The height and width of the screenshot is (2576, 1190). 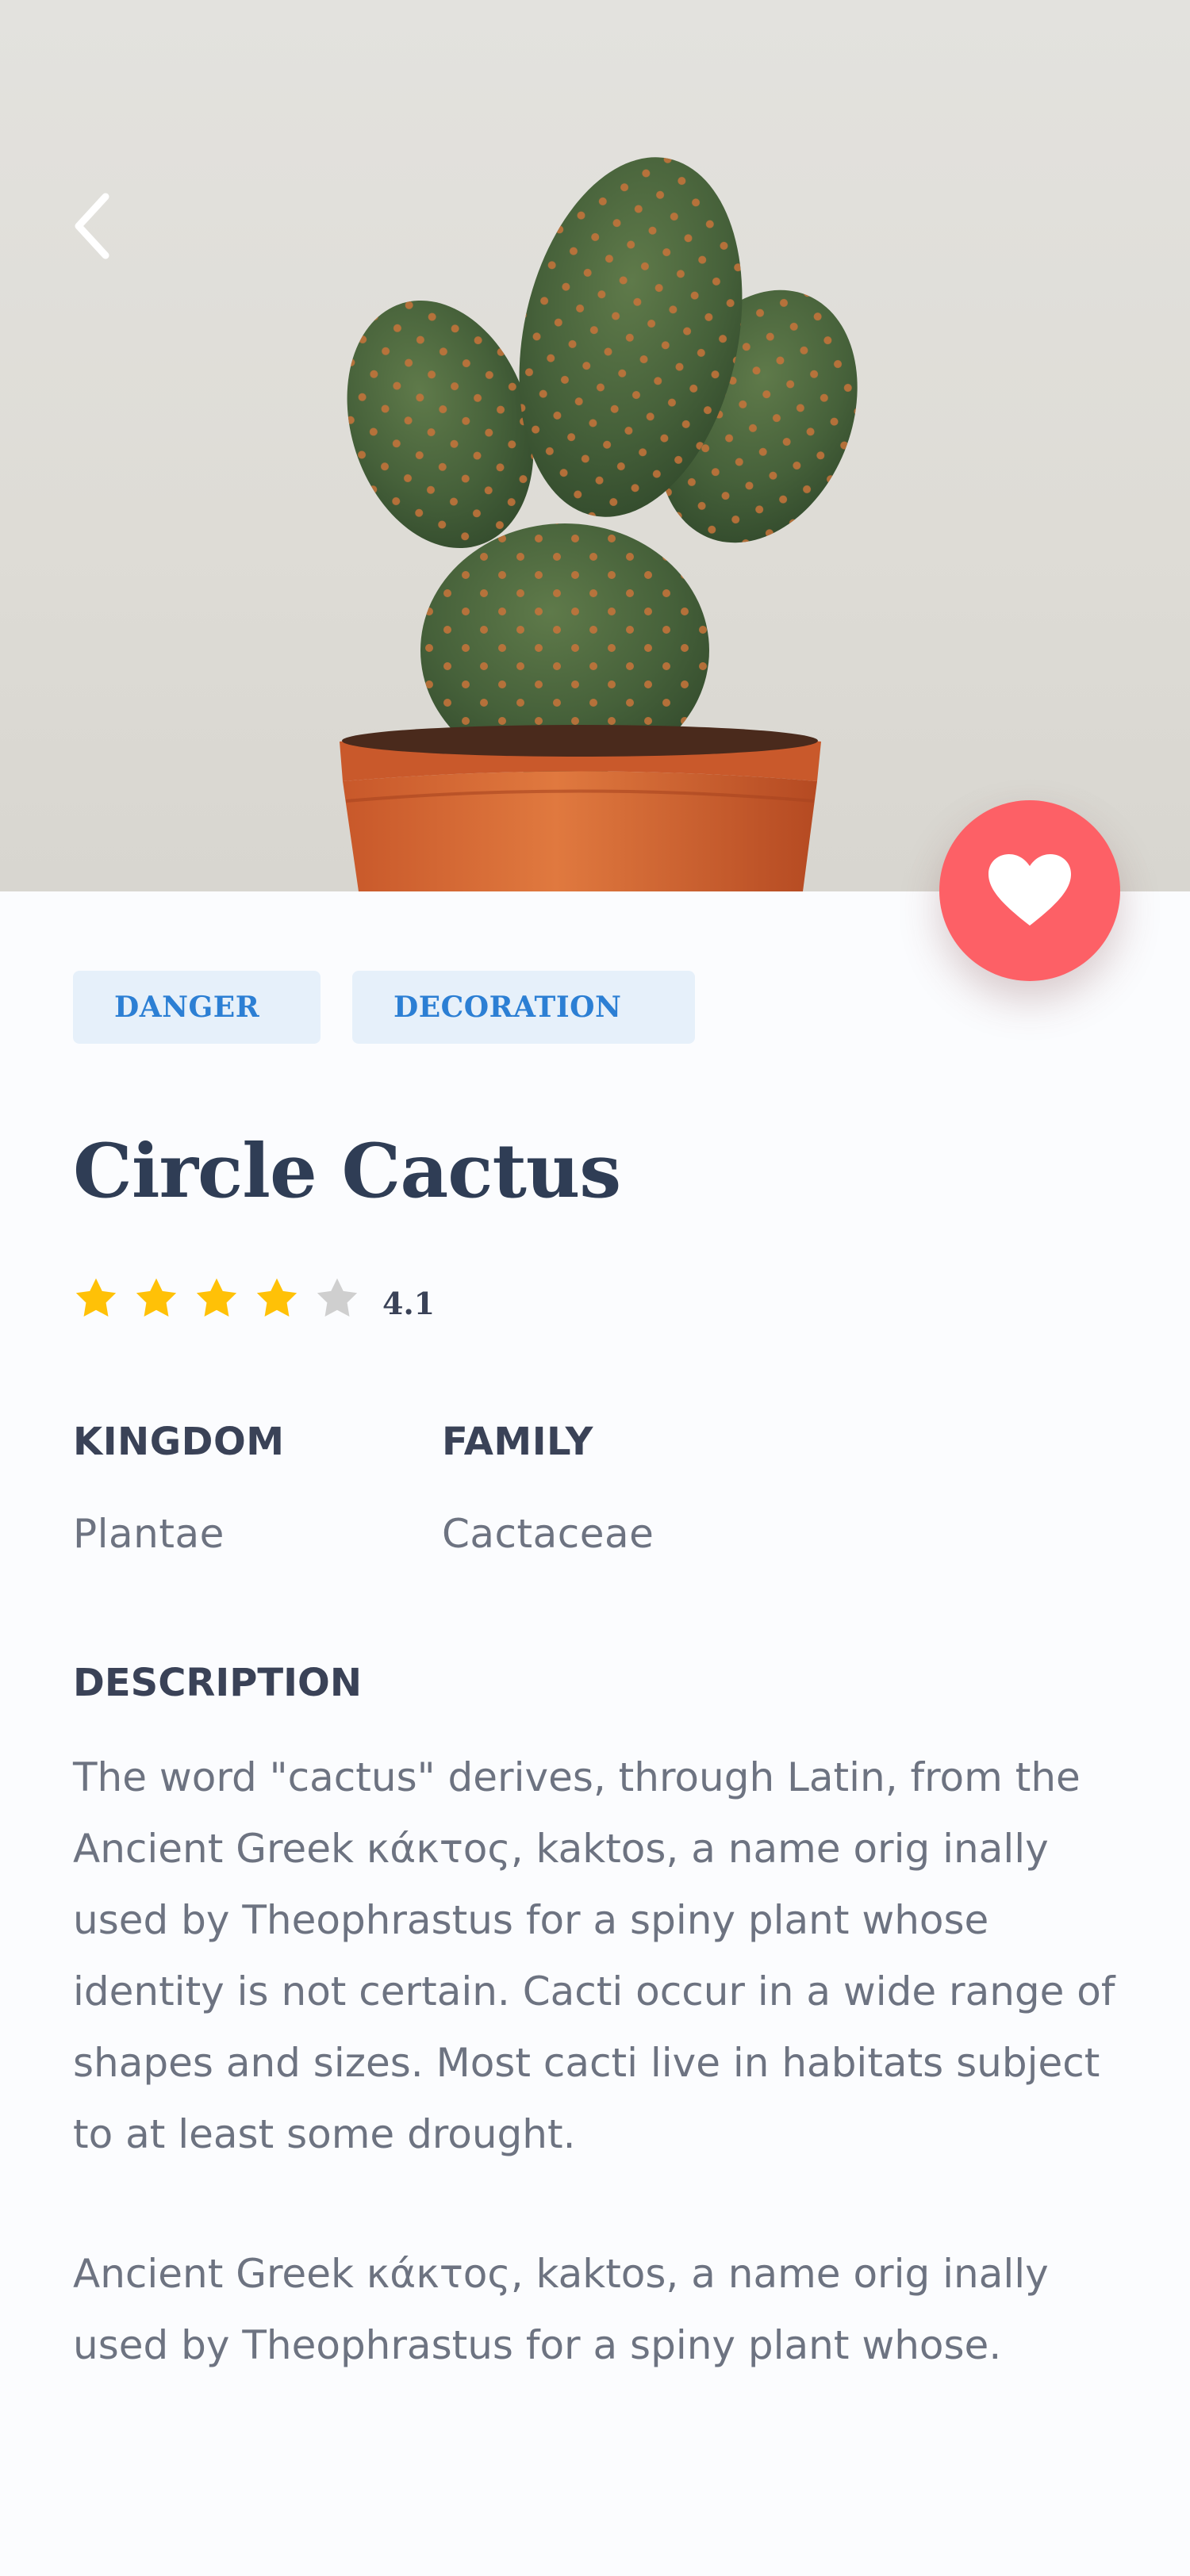 I want to click on rating: 4.1, so click(x=254, y=1298).